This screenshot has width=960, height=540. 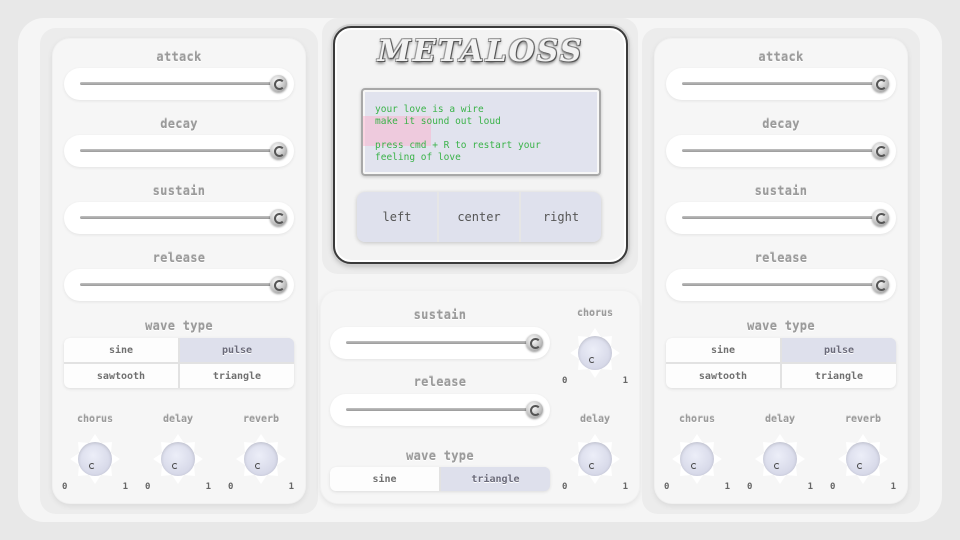 What do you see at coordinates (561, 217) in the screenshot?
I see `right-button: right` at bounding box center [561, 217].